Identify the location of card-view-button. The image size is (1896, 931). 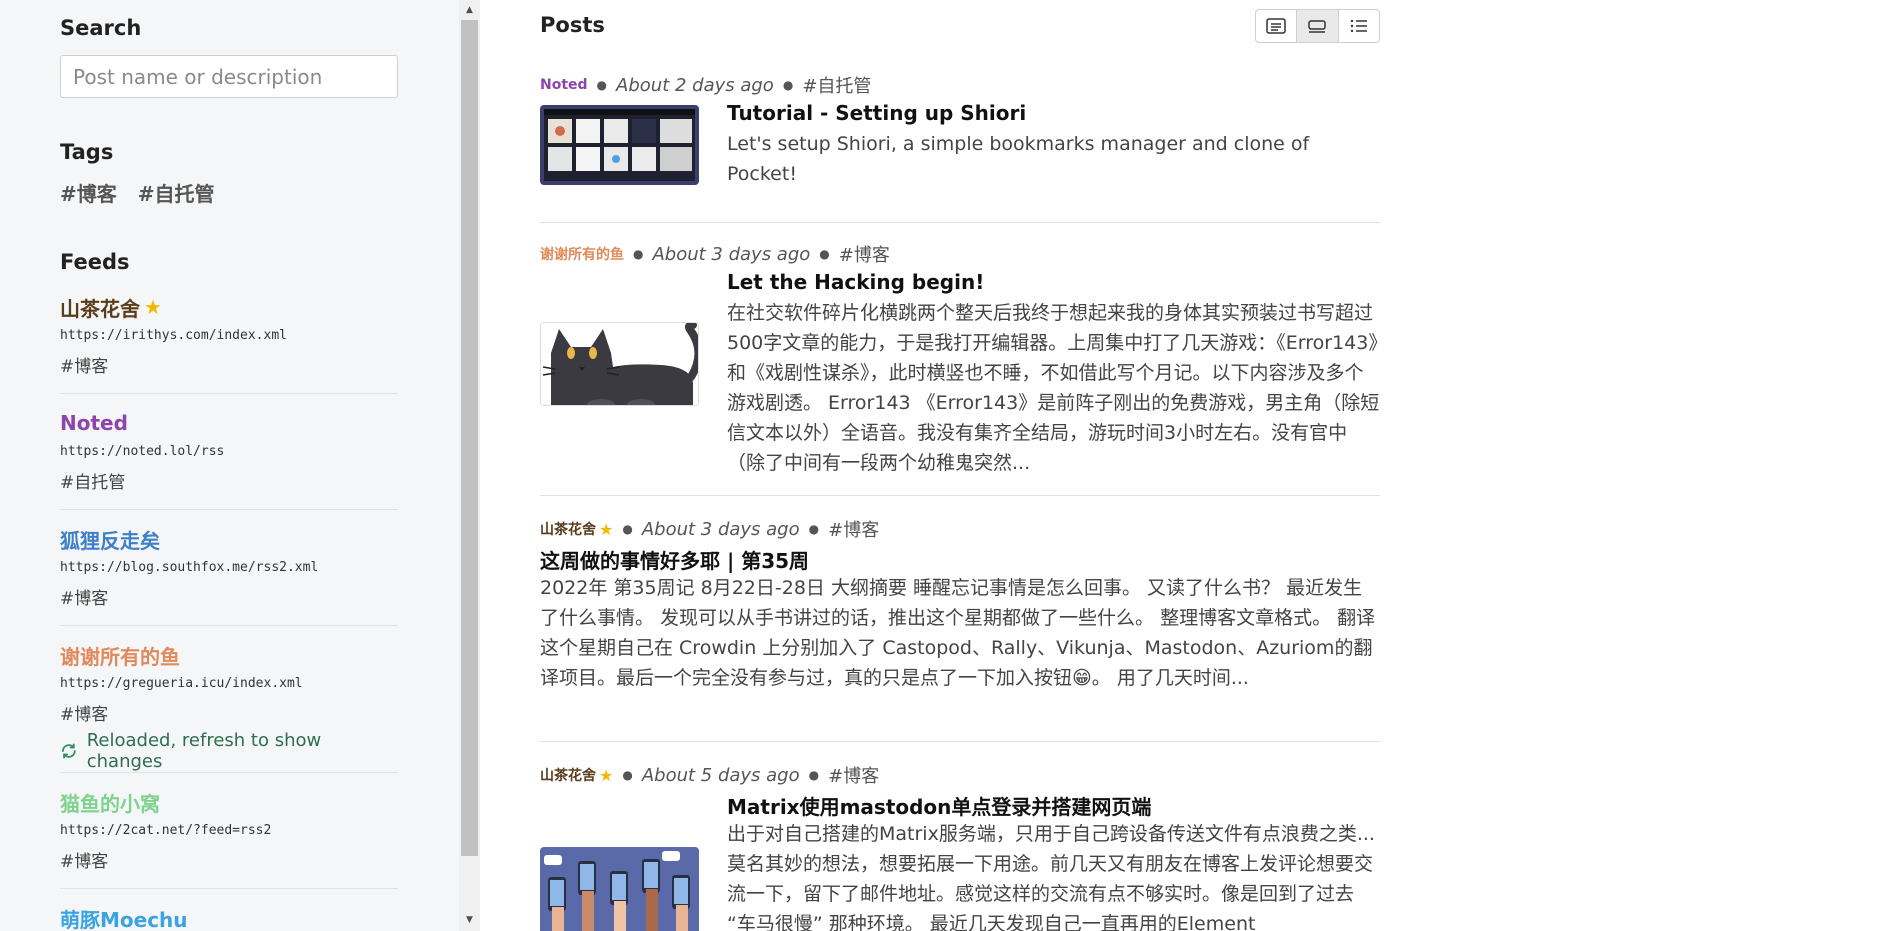
(1277, 26).